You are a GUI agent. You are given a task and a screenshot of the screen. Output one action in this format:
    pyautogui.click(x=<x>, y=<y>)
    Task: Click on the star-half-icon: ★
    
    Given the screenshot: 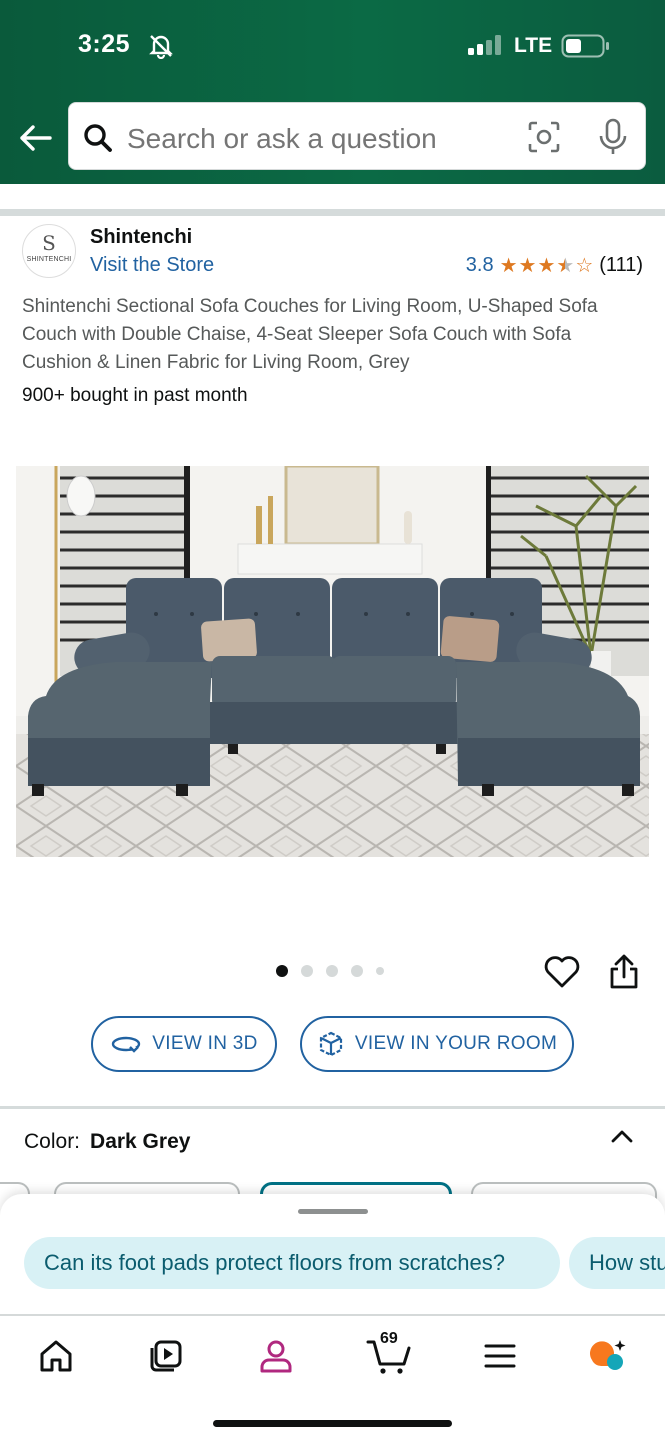 What is the action you would take?
    pyautogui.click(x=565, y=265)
    